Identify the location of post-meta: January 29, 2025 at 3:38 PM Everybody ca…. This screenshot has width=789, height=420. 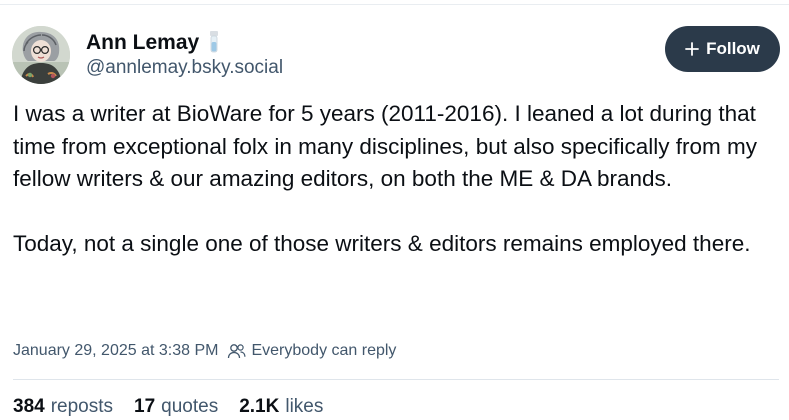
(204, 351).